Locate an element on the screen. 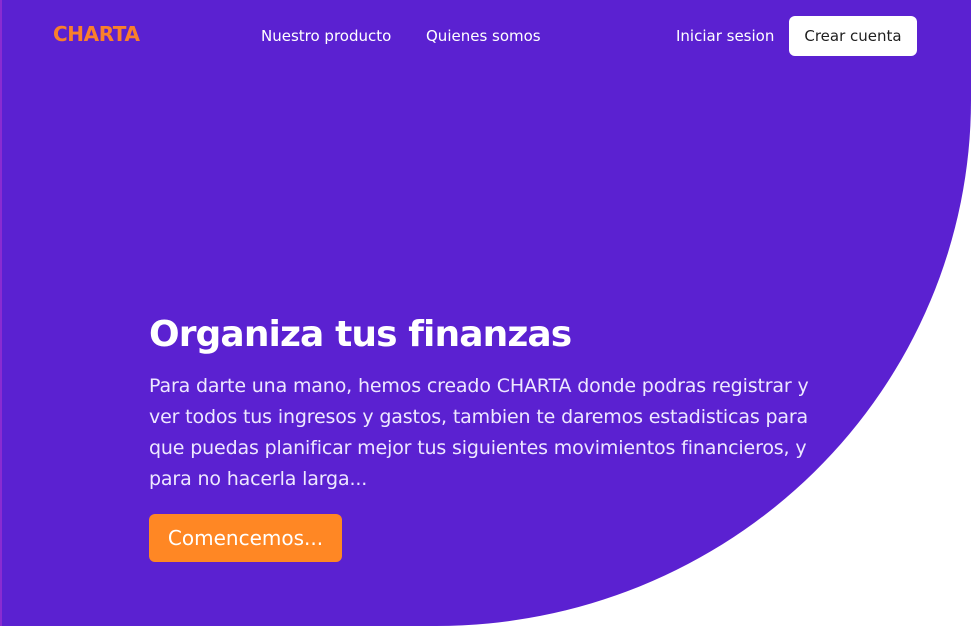 The height and width of the screenshot is (626, 971). left-accent-edge is located at coordinates (1, 313).